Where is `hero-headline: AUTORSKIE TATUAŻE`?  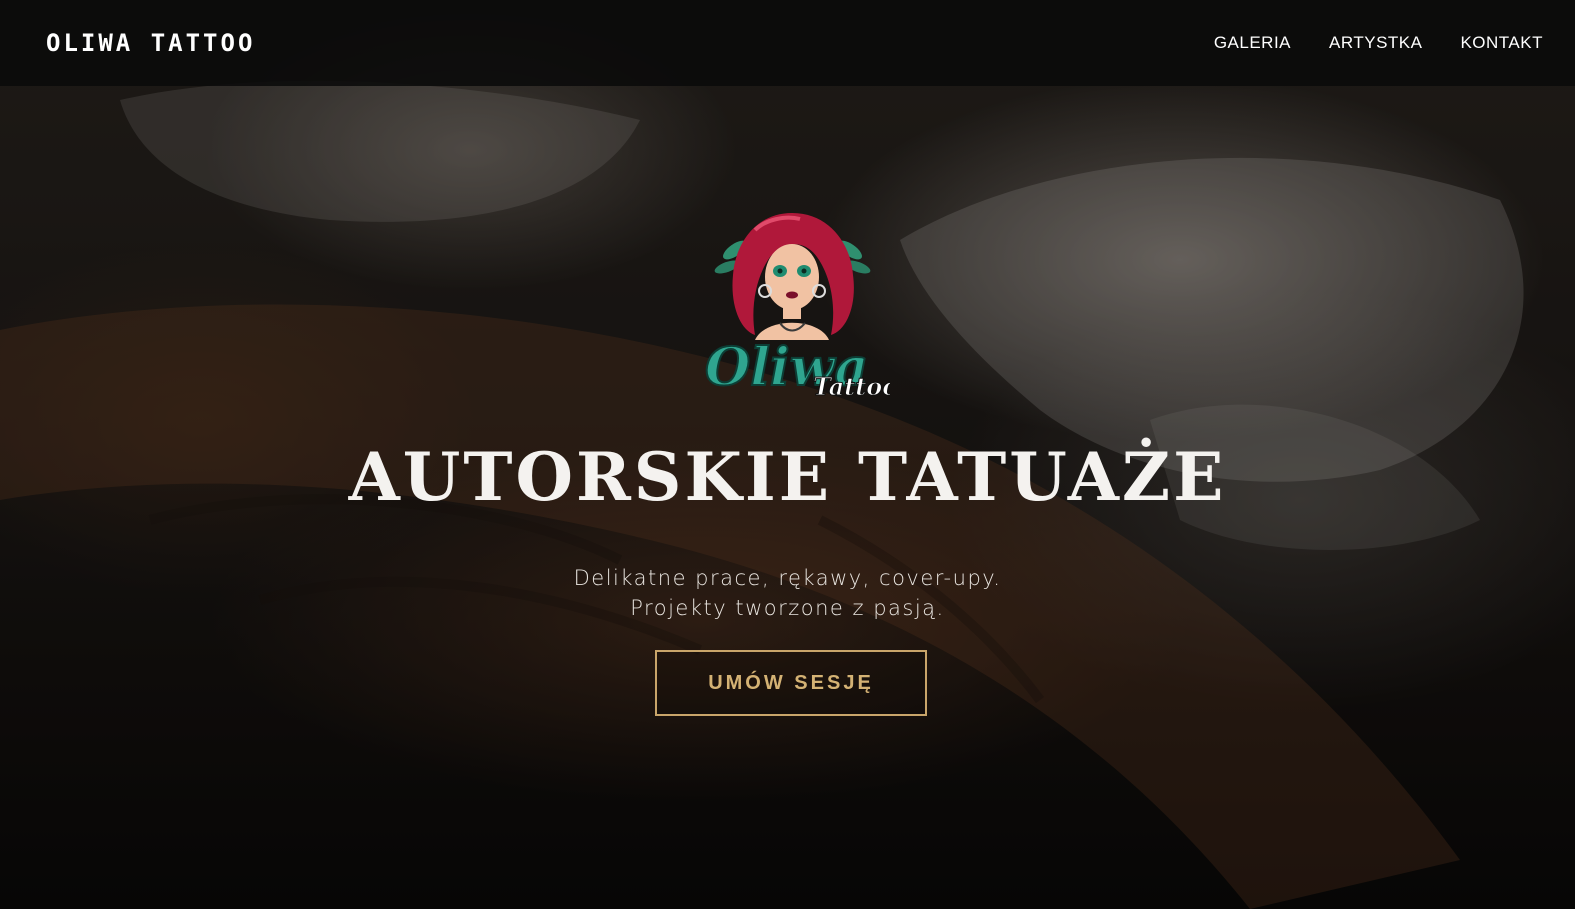 hero-headline: AUTORSKIE TATUAŻE is located at coordinates (787, 477).